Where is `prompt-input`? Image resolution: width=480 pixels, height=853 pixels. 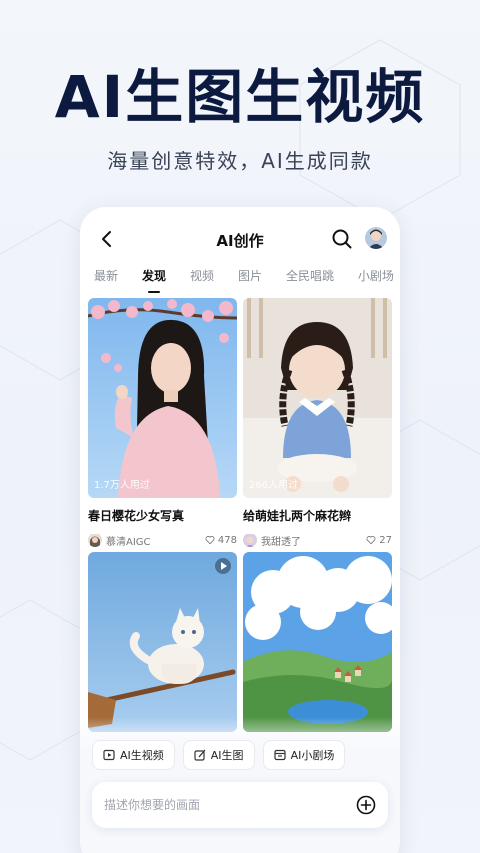 prompt-input is located at coordinates (230, 805).